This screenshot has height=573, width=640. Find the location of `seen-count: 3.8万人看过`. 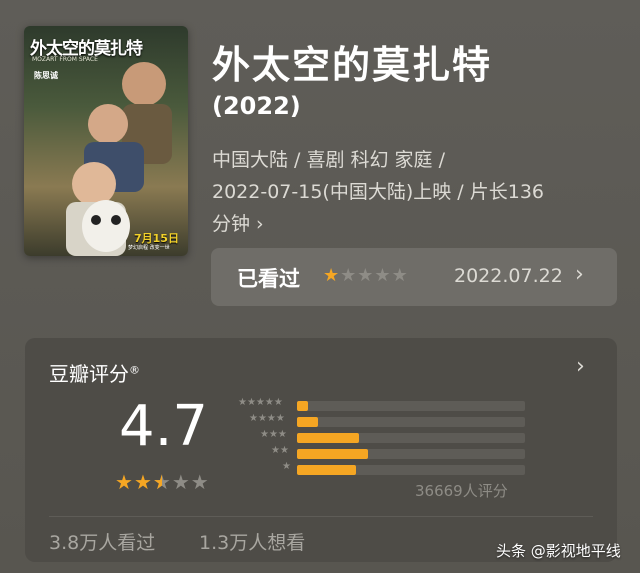

seen-count: 3.8万人看过 is located at coordinates (102, 541).